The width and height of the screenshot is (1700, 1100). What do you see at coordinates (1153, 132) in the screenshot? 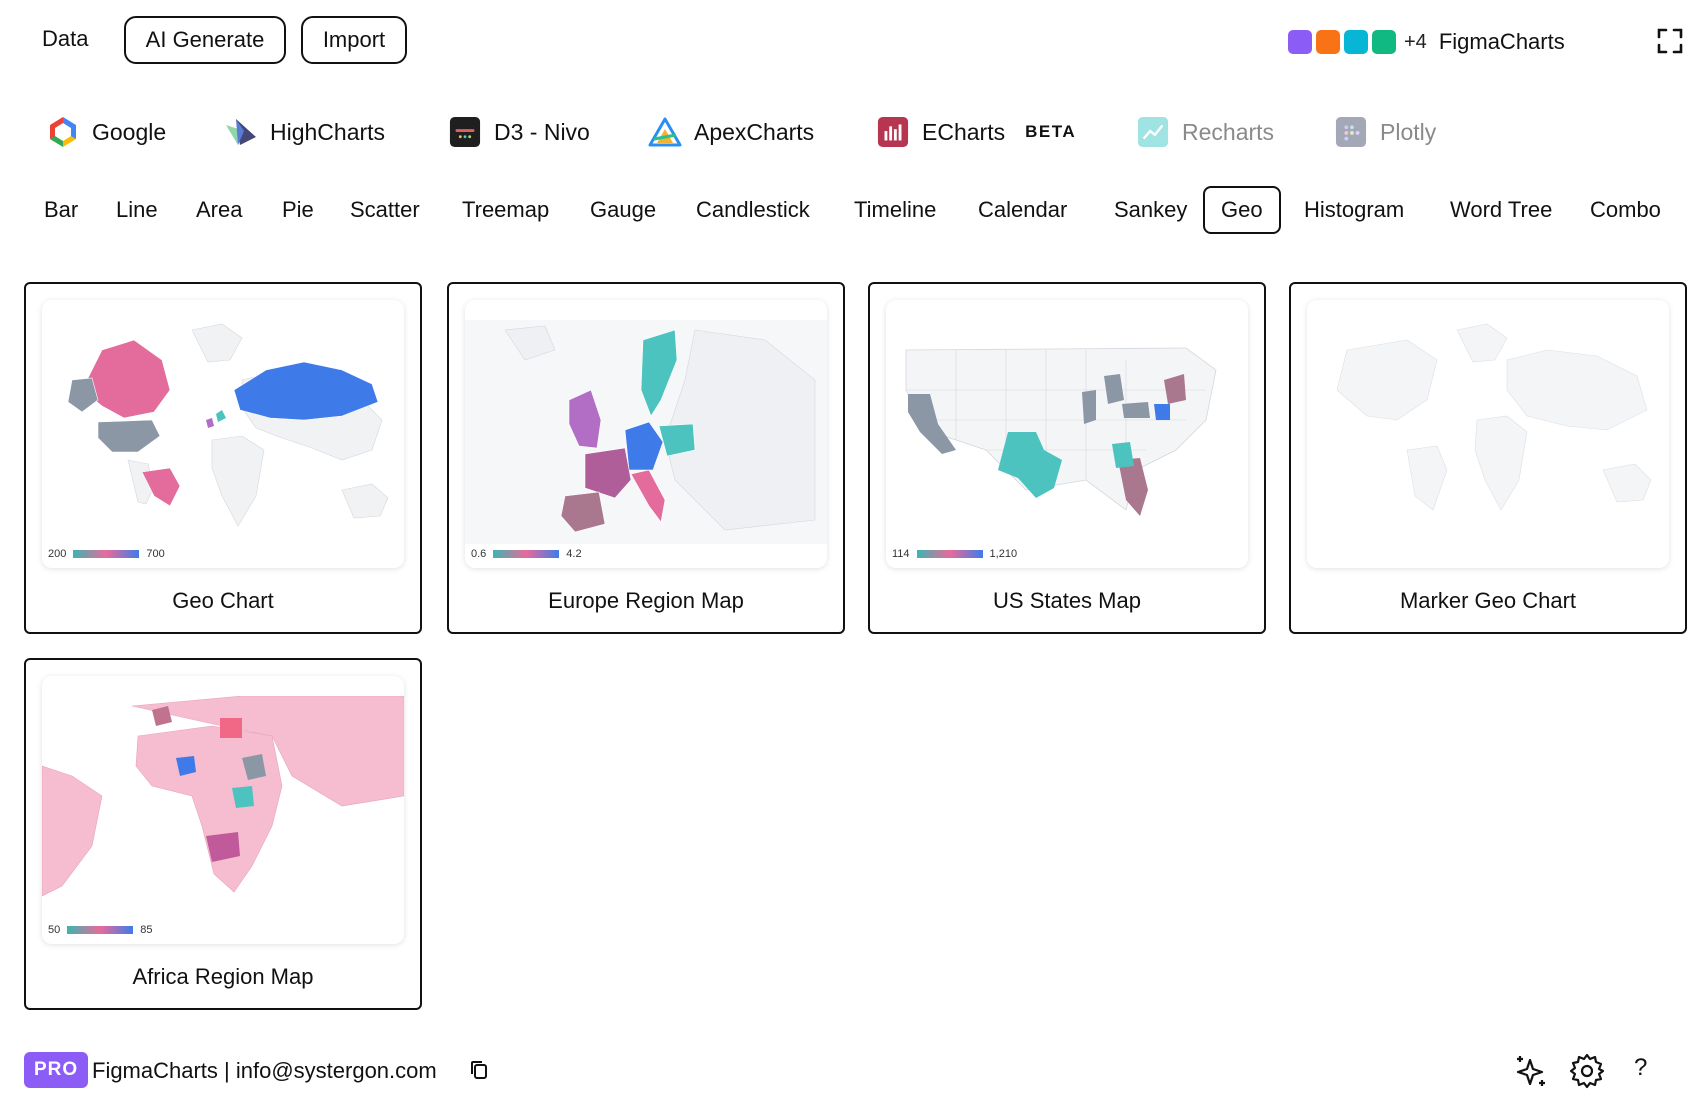
I see `recharts-logo-icon` at bounding box center [1153, 132].